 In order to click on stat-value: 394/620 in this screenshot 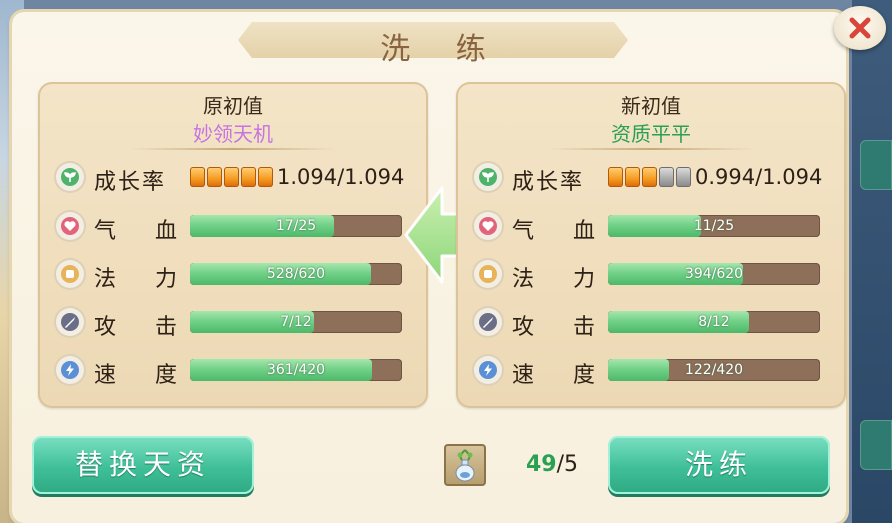, I will do `click(714, 274)`.